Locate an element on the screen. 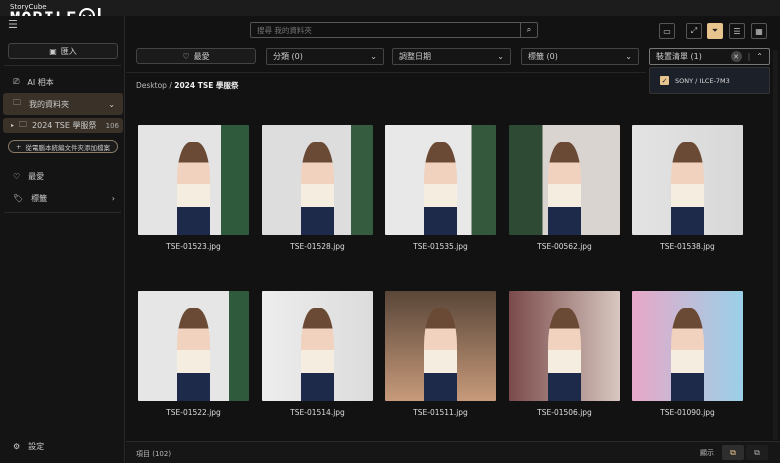  favorite-filter-label: 最愛 is located at coordinates (201, 56).